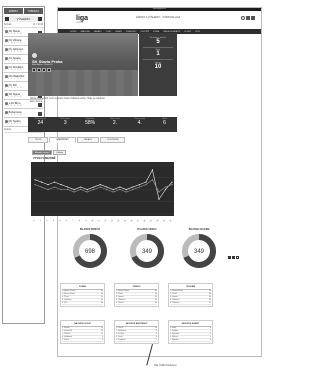  What do you see at coordinates (229, 257) in the screenshot?
I see `prev-page-icon` at bounding box center [229, 257].